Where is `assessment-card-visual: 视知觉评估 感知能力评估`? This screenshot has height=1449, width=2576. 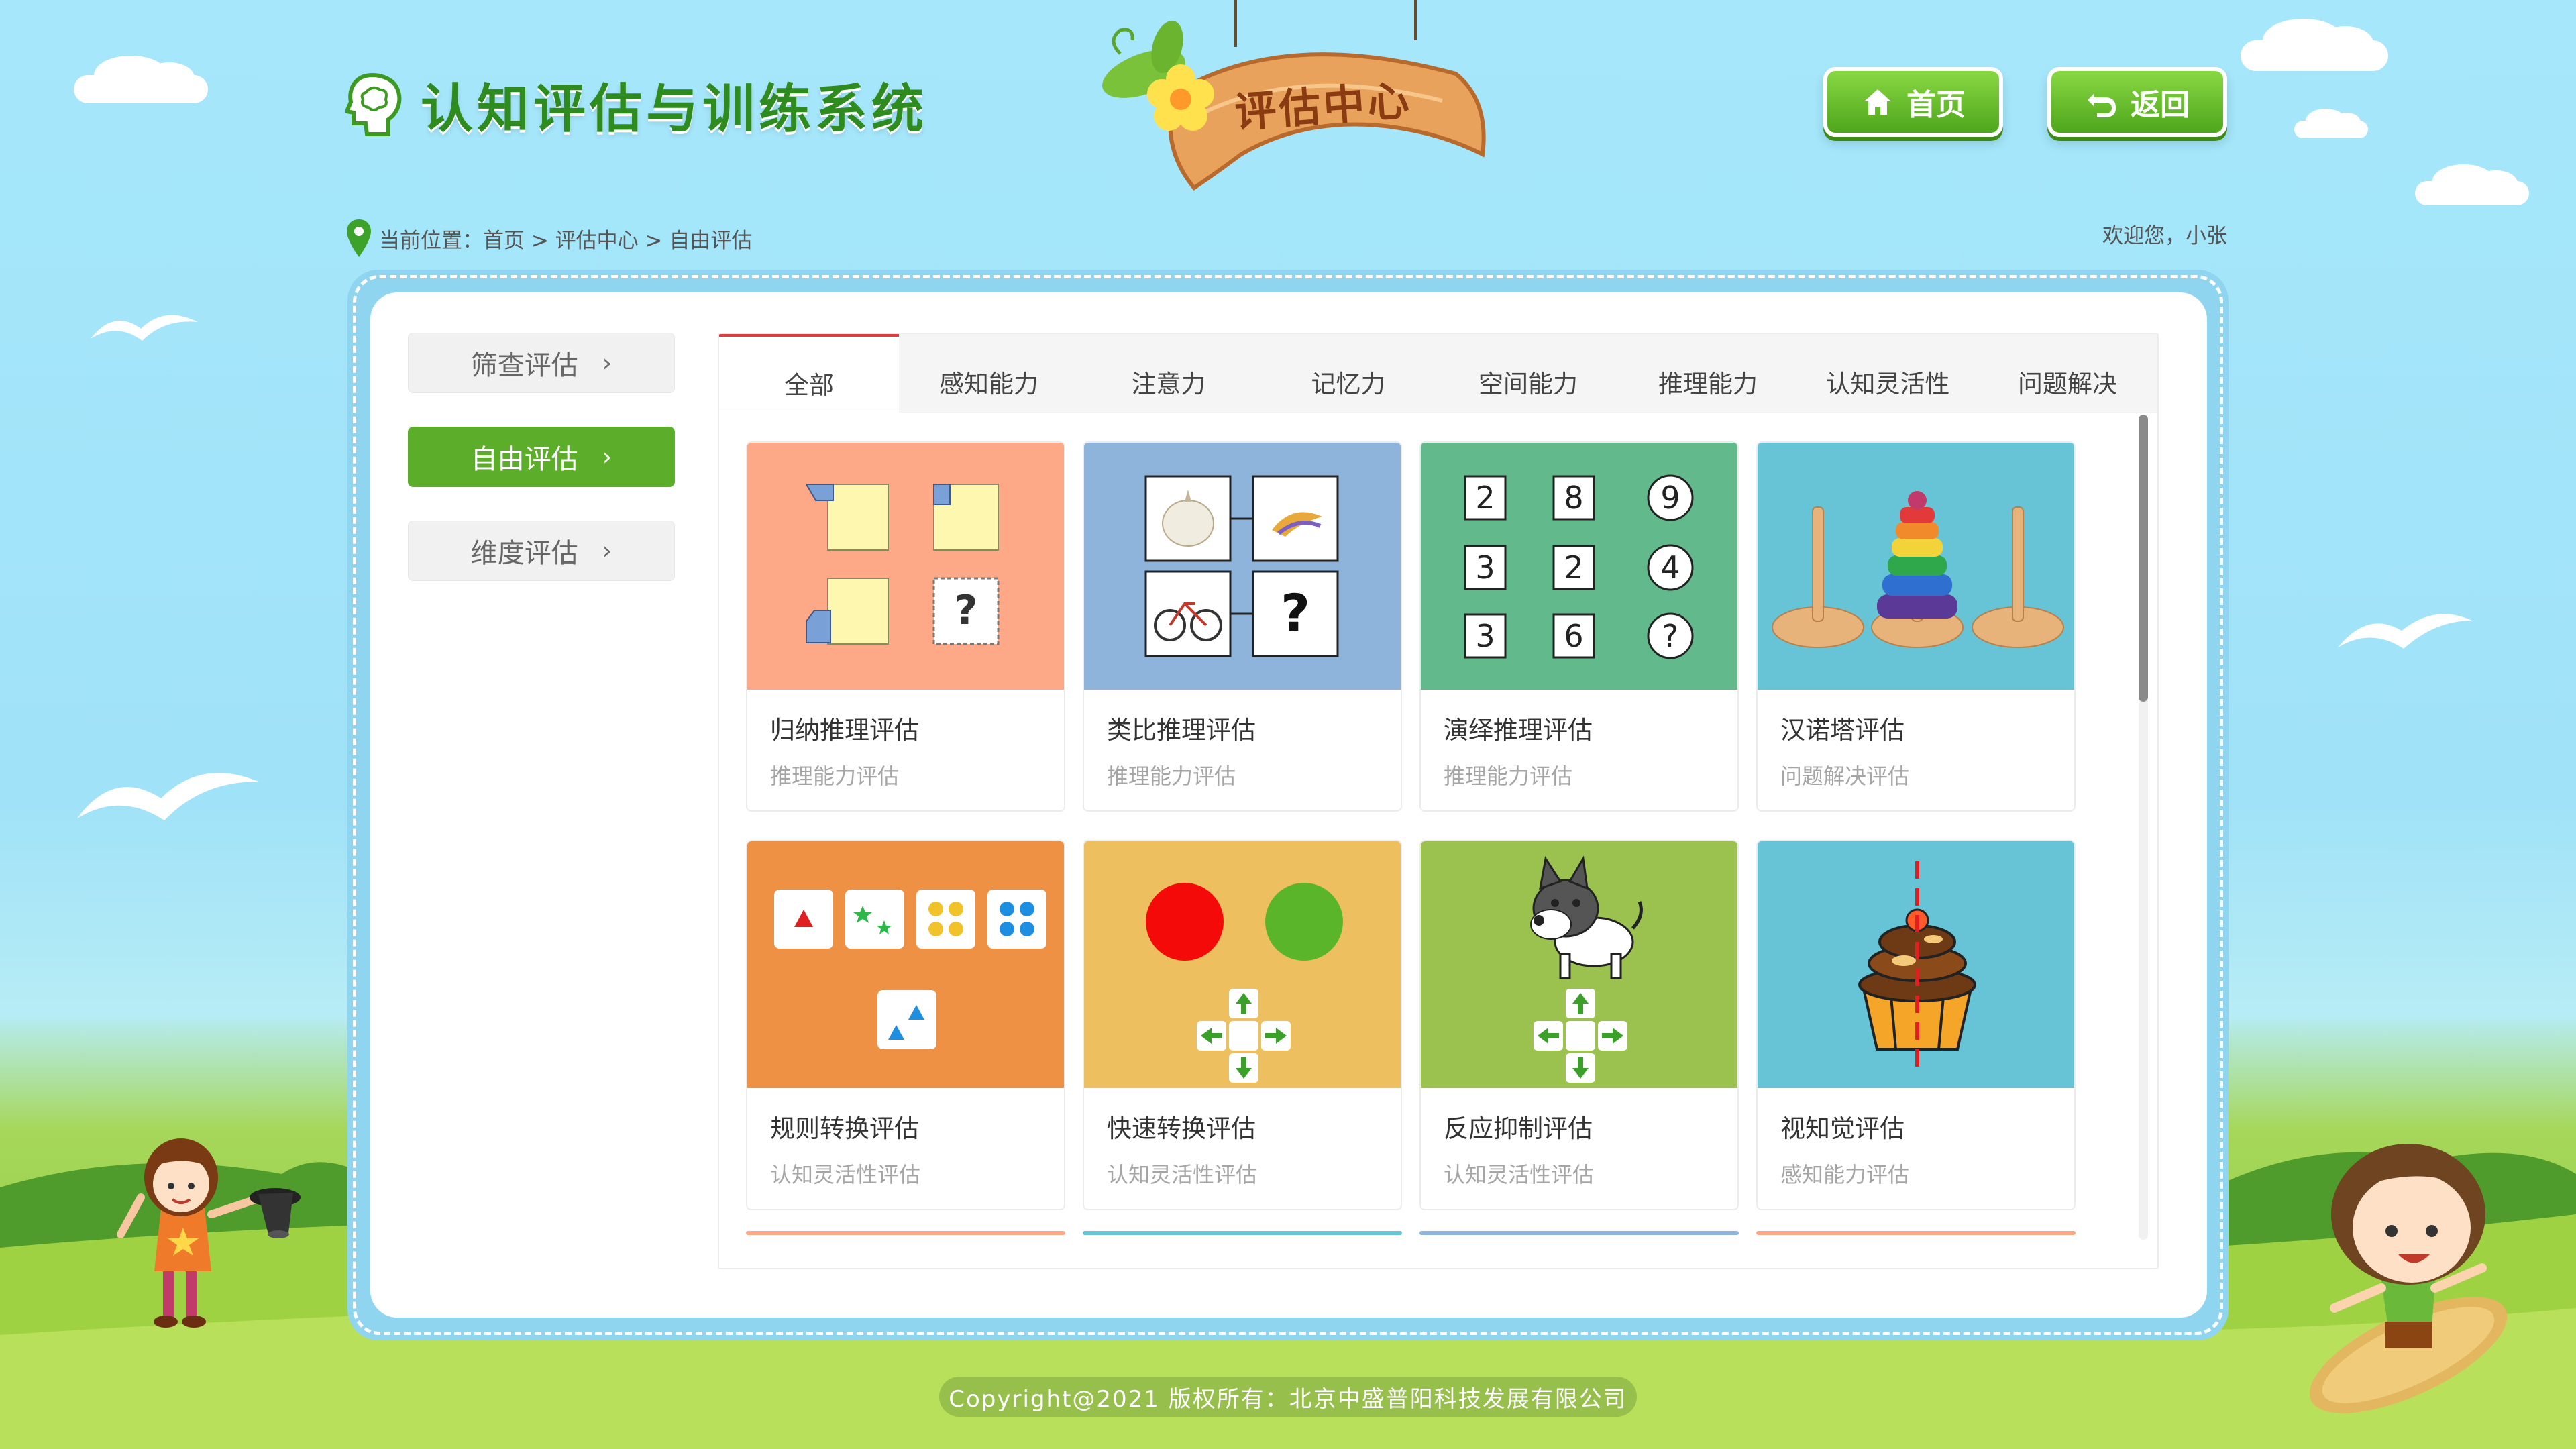
assessment-card-visual: 视知觉评估 感知能力评估 is located at coordinates (1916, 1025).